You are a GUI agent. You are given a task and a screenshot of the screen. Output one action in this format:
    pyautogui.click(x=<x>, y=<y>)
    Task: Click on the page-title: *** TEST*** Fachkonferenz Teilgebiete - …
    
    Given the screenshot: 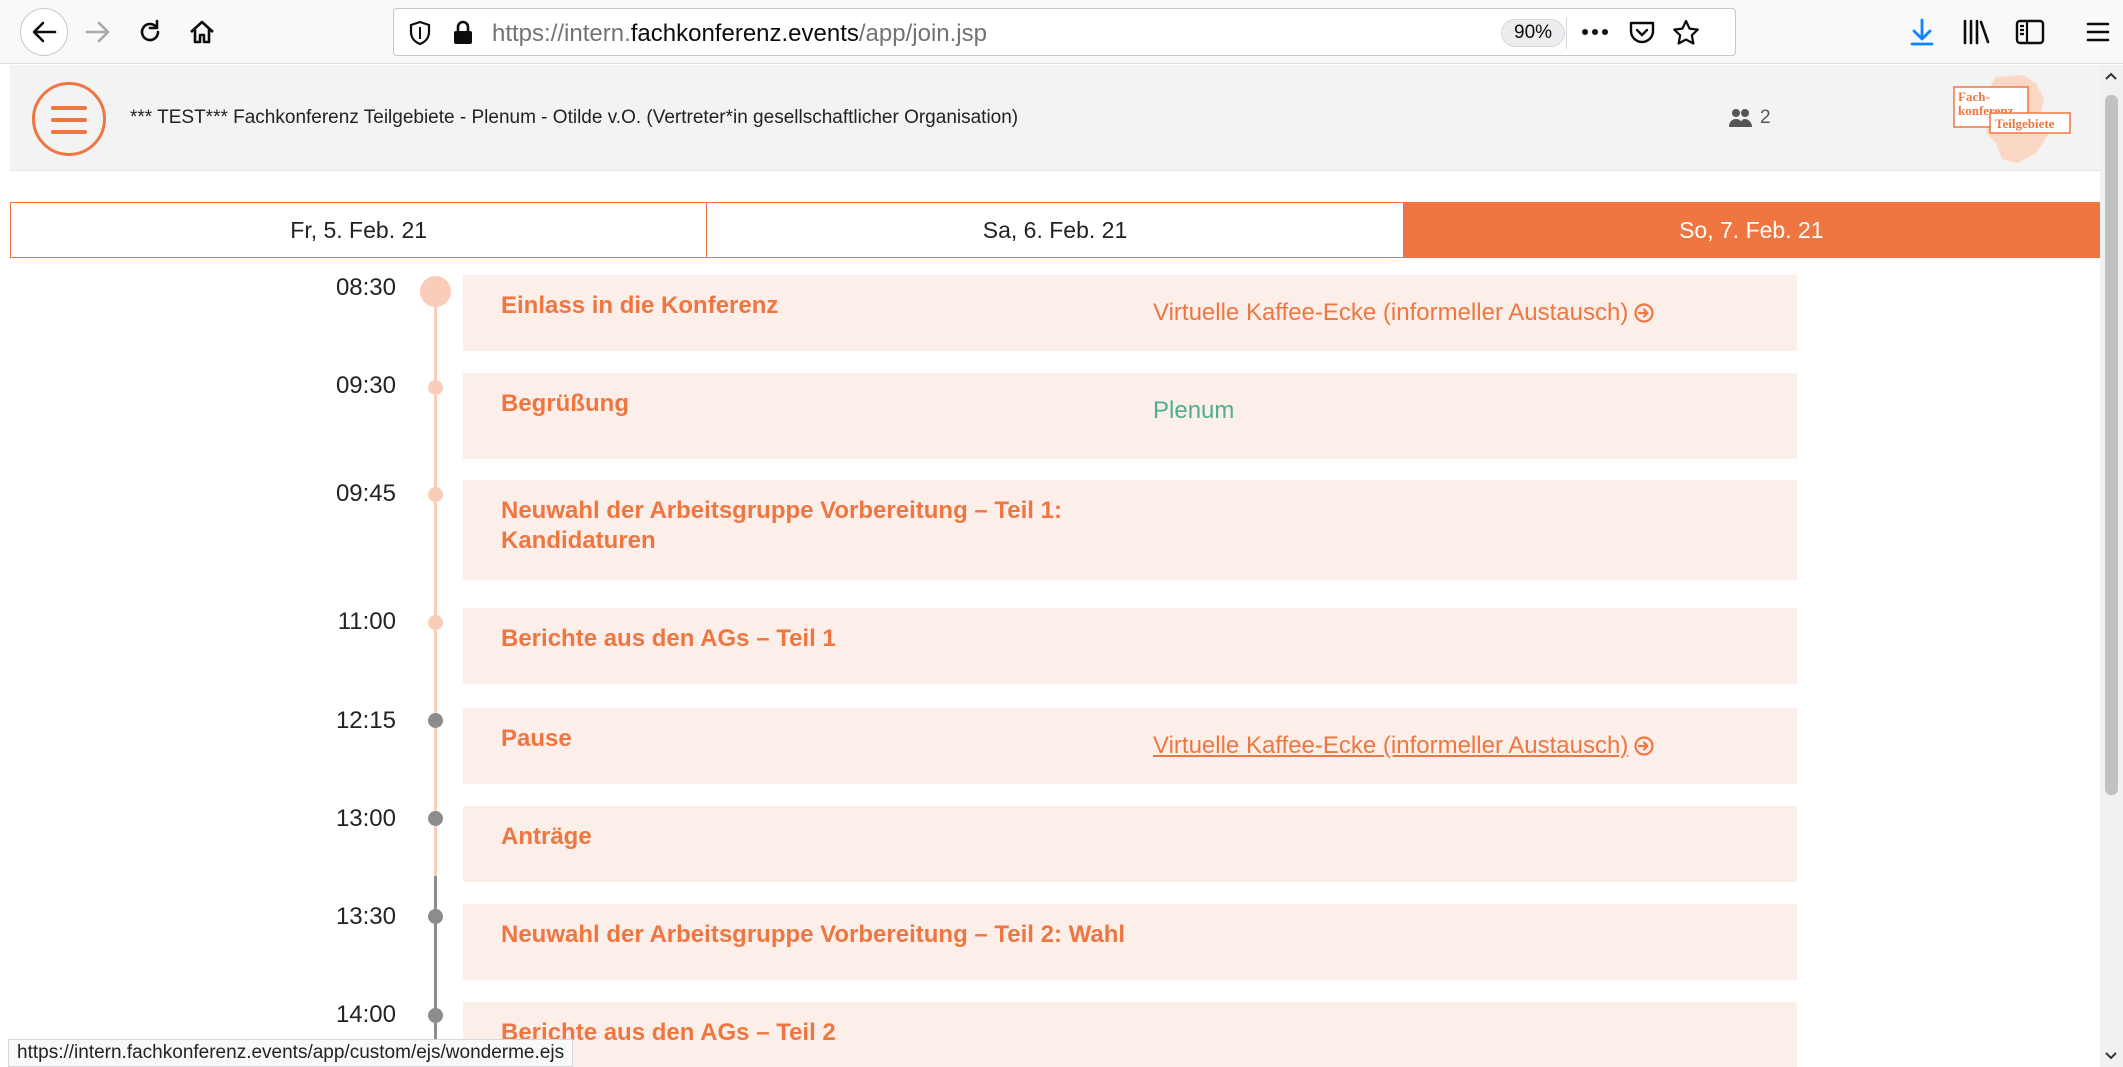 What is the action you would take?
    pyautogui.click(x=574, y=117)
    